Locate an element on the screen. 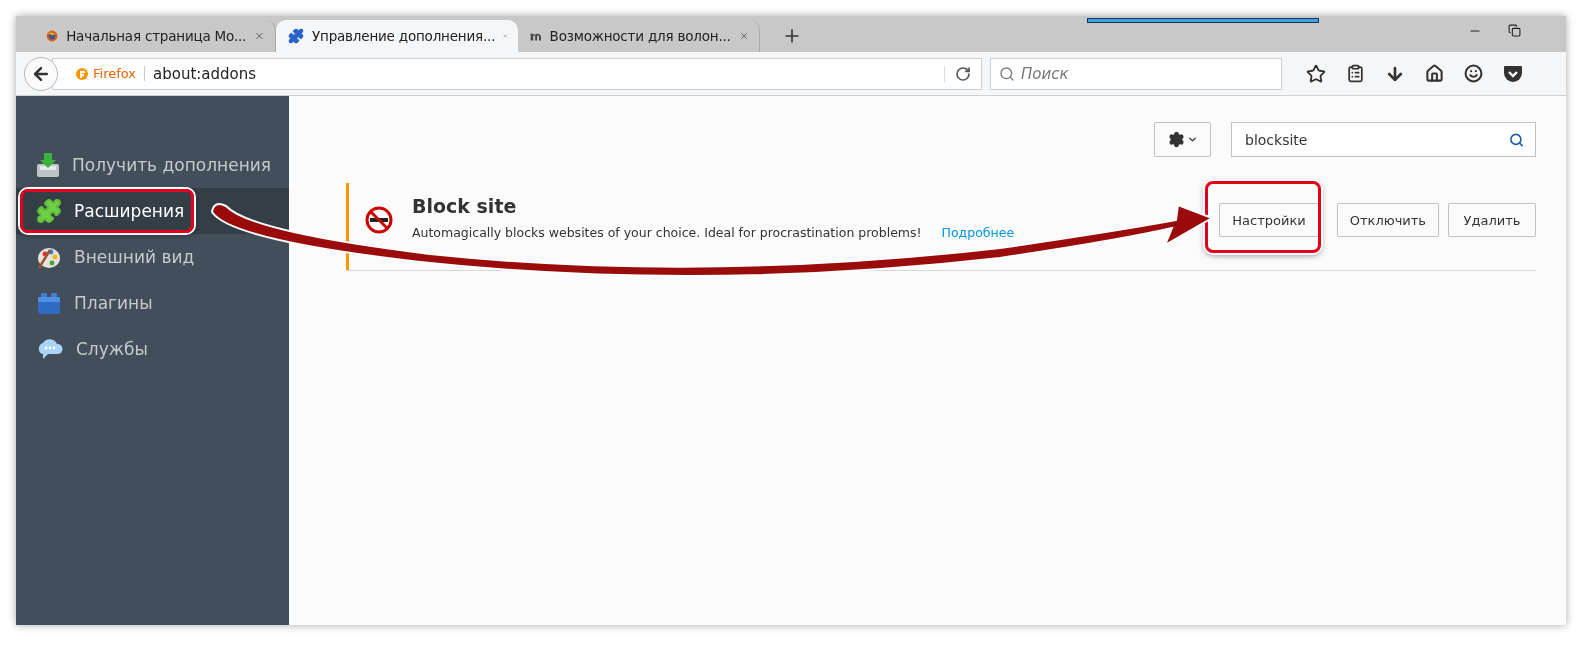 This screenshot has height=650, width=1584. addon-action-button: Удалить is located at coordinates (1492, 220).